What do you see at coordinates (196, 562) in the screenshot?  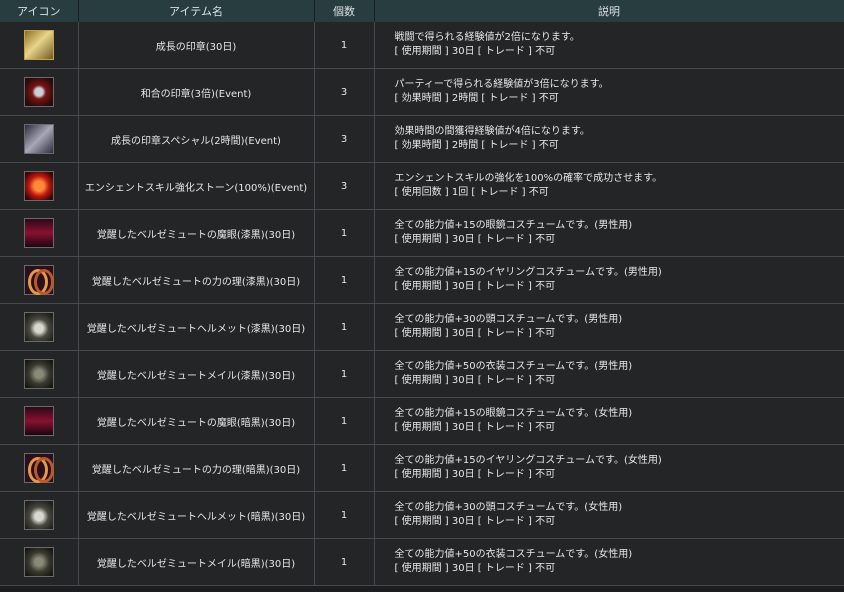 I see `item-name: 覚醒したベルゼミュートメイル(暗黒)(30日)` at bounding box center [196, 562].